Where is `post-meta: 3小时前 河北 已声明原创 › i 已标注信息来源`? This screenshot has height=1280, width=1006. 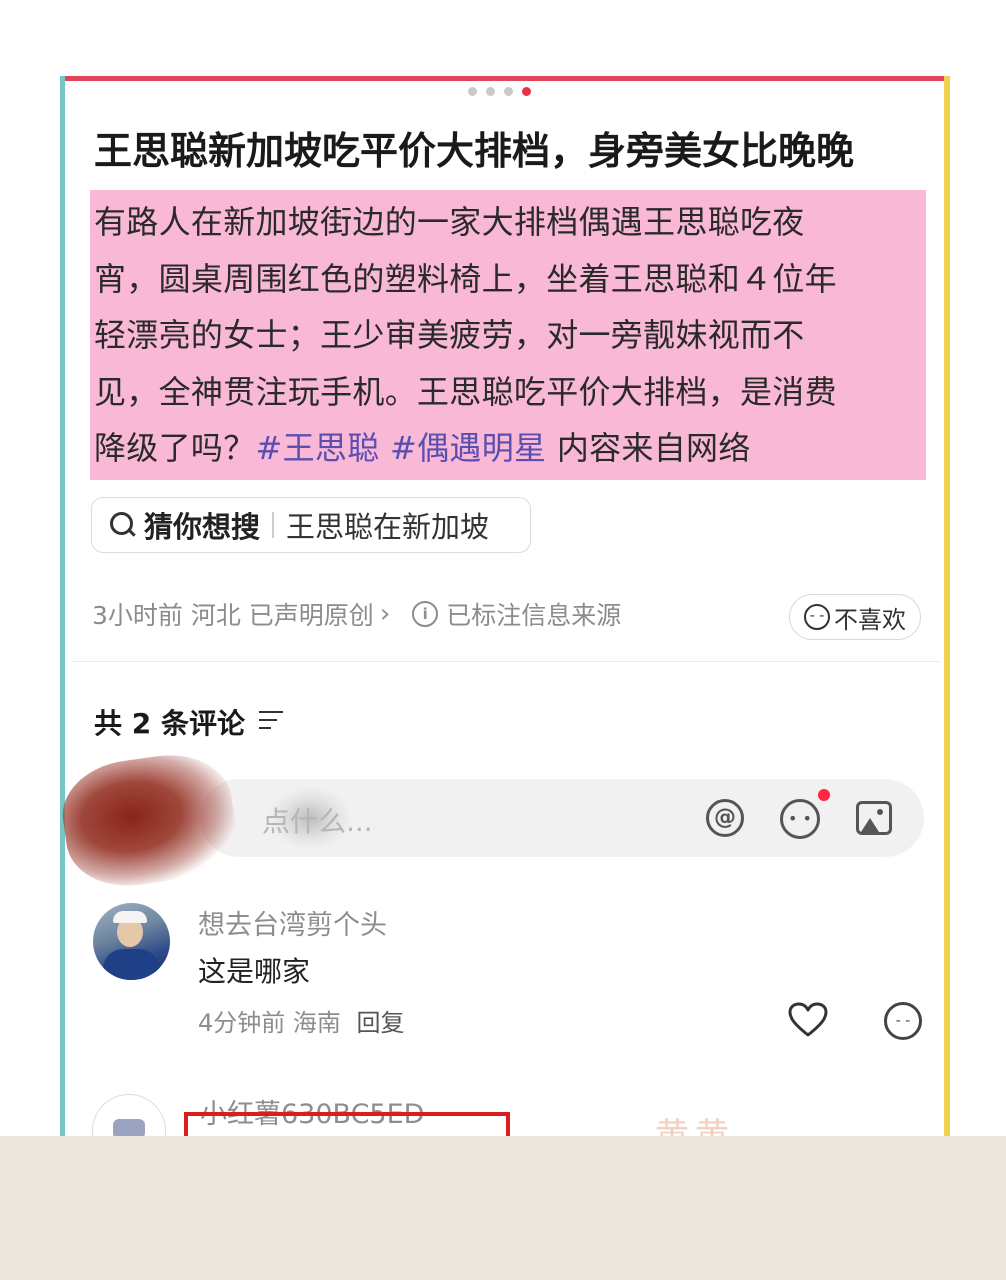
post-meta: 3小时前 河北 已声明原创 › i 已标注信息来源 is located at coordinates (356, 614).